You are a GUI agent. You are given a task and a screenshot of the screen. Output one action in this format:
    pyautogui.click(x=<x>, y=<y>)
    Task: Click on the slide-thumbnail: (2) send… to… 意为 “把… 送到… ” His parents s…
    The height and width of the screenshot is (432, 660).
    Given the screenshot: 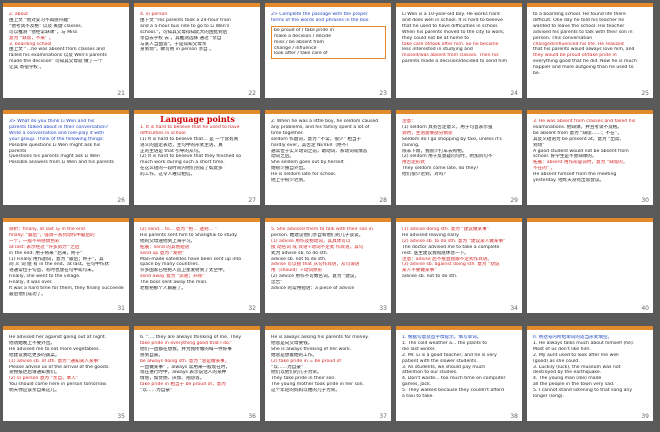 What is the action you would take?
    pyautogui.click(x=197, y=265)
    